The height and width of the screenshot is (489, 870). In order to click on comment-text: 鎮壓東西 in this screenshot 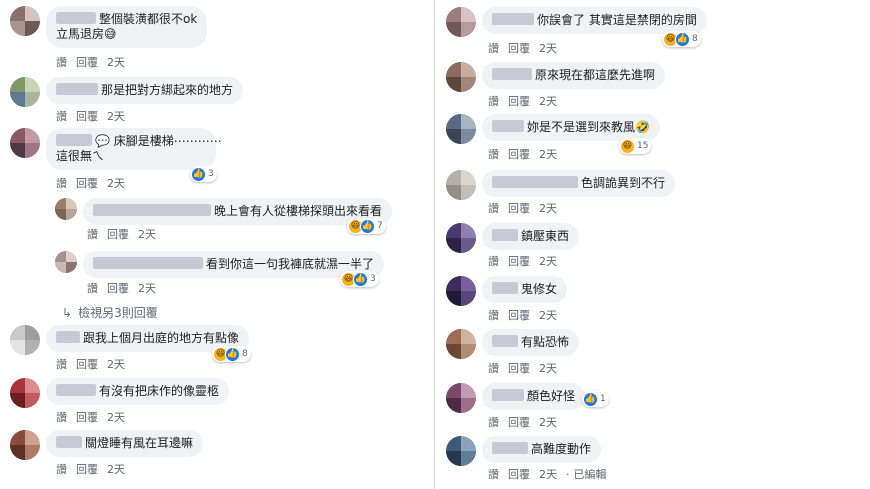, I will do `click(545, 236)`.